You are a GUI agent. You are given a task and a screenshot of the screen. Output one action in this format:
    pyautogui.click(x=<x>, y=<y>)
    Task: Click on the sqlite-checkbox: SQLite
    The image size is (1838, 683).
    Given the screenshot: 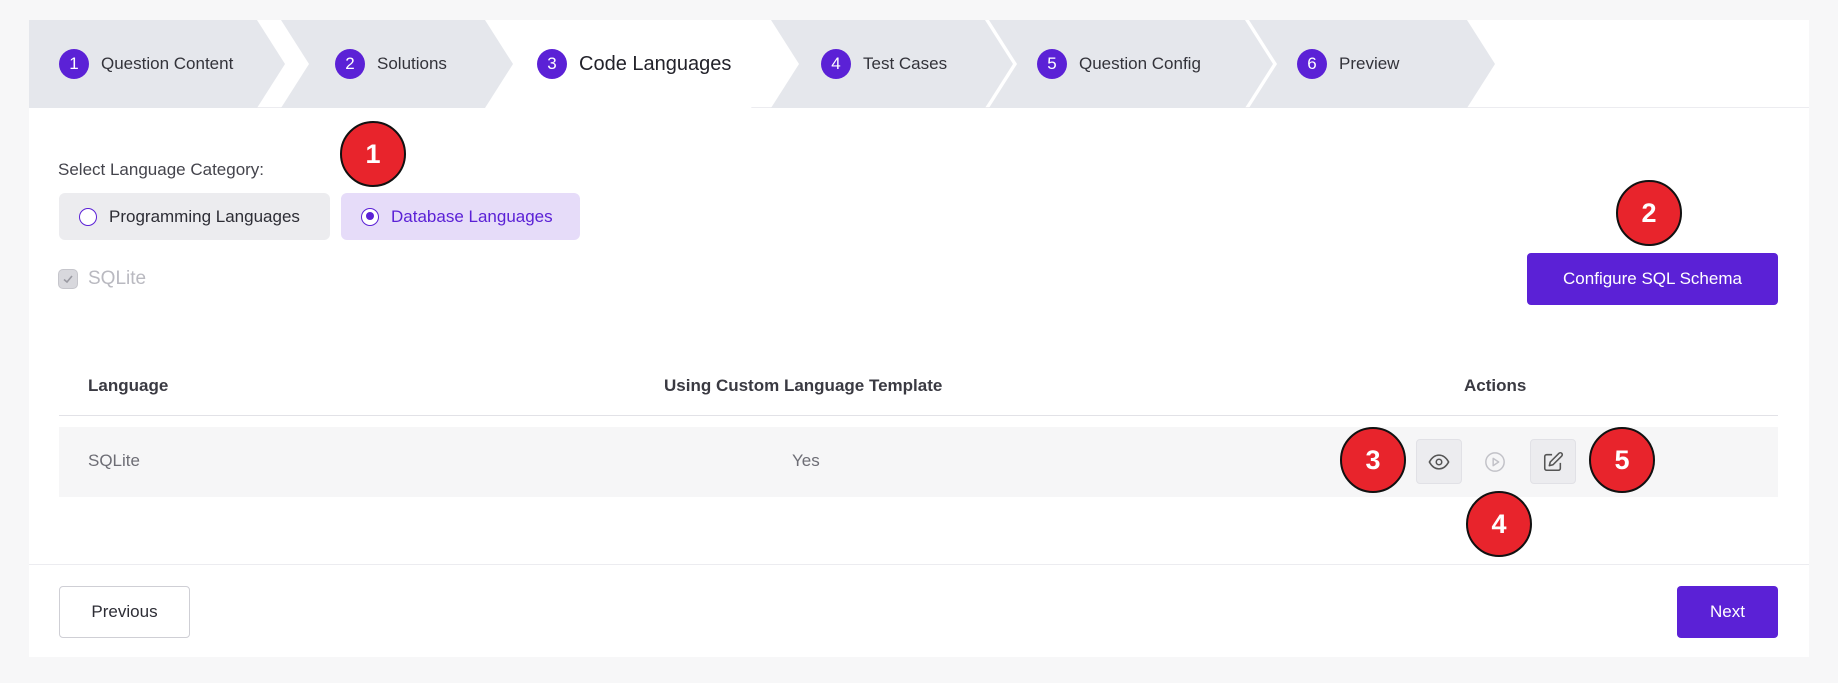 What is the action you would take?
    pyautogui.click(x=102, y=279)
    